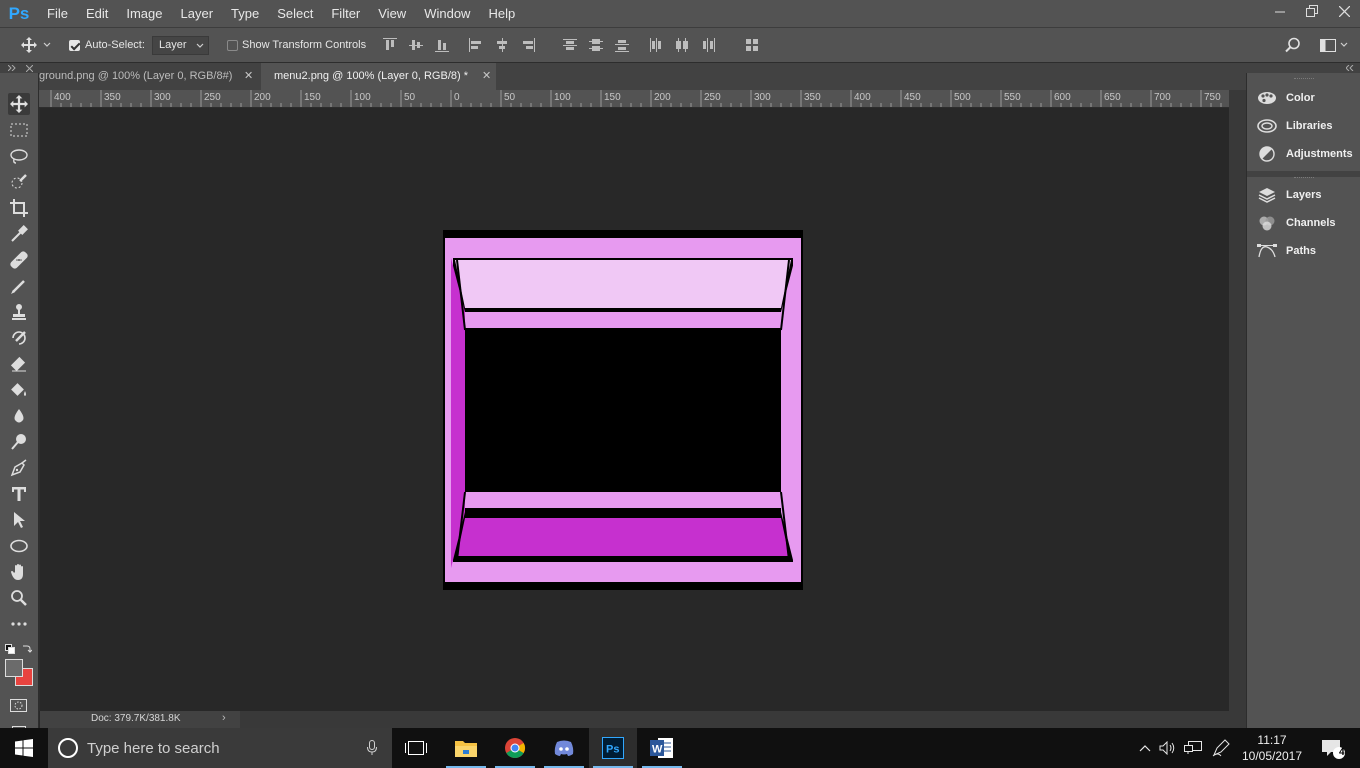 This screenshot has width=1360, height=768. I want to click on ellipse-tool, so click(19, 546).